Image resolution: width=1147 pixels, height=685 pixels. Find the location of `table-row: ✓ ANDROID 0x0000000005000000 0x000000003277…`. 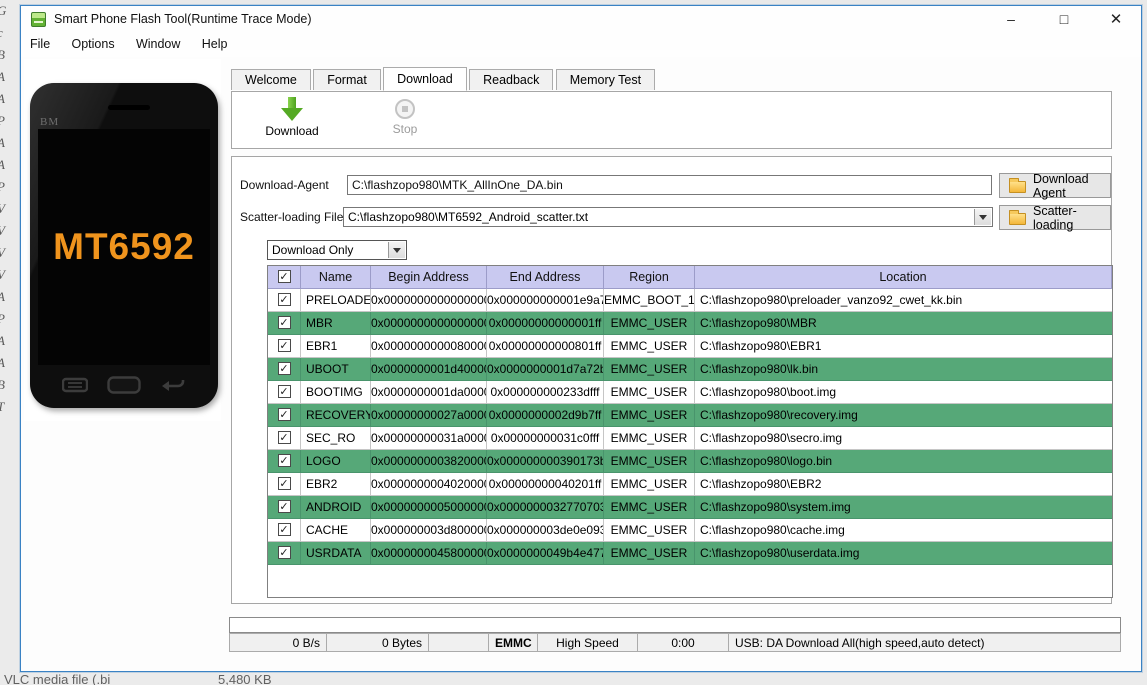

table-row: ✓ ANDROID 0x0000000005000000 0x000000003277… is located at coordinates (690, 507).